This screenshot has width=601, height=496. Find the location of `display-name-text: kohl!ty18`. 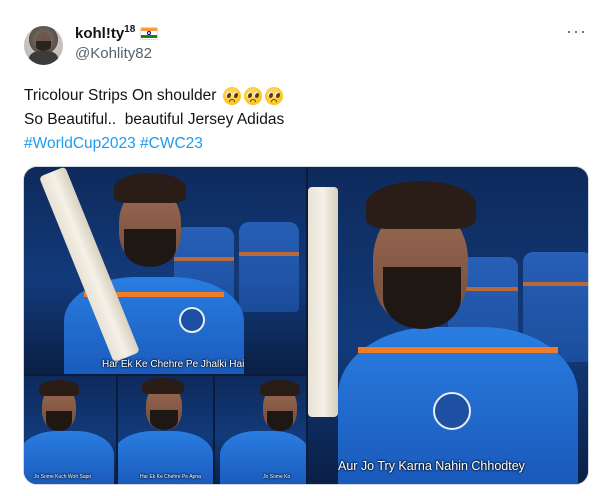

display-name-text: kohl!ty18 is located at coordinates (105, 33).